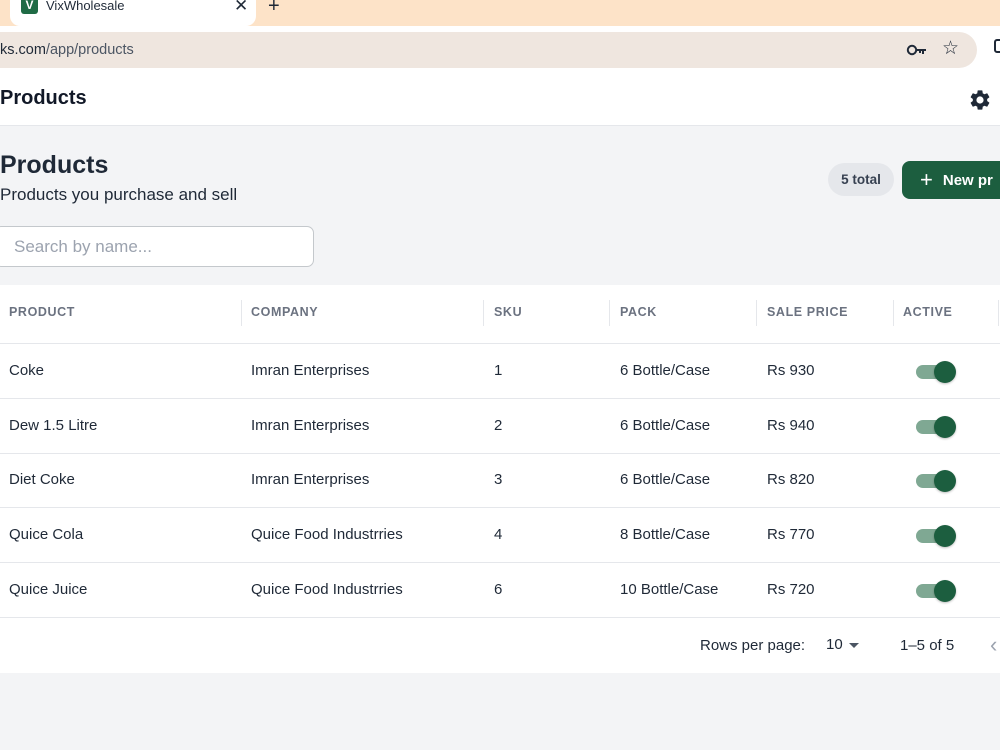  I want to click on app-header: Products, so click(500, 100).